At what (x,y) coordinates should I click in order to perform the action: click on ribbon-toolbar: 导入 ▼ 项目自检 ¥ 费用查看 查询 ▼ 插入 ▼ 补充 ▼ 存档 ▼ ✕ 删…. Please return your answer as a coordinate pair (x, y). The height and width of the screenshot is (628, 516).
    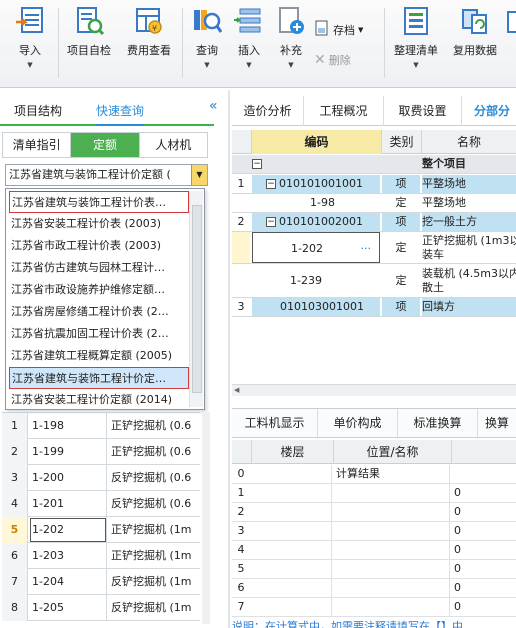
    Looking at the image, I should click on (258, 44).